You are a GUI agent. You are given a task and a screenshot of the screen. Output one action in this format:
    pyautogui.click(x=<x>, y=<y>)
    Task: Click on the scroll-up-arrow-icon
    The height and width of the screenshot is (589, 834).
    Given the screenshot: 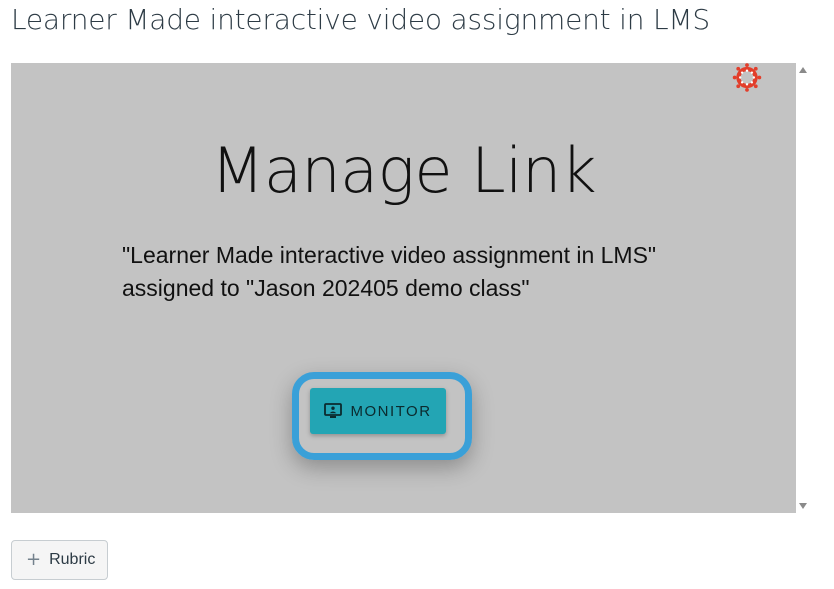 What is the action you would take?
    pyautogui.click(x=803, y=70)
    